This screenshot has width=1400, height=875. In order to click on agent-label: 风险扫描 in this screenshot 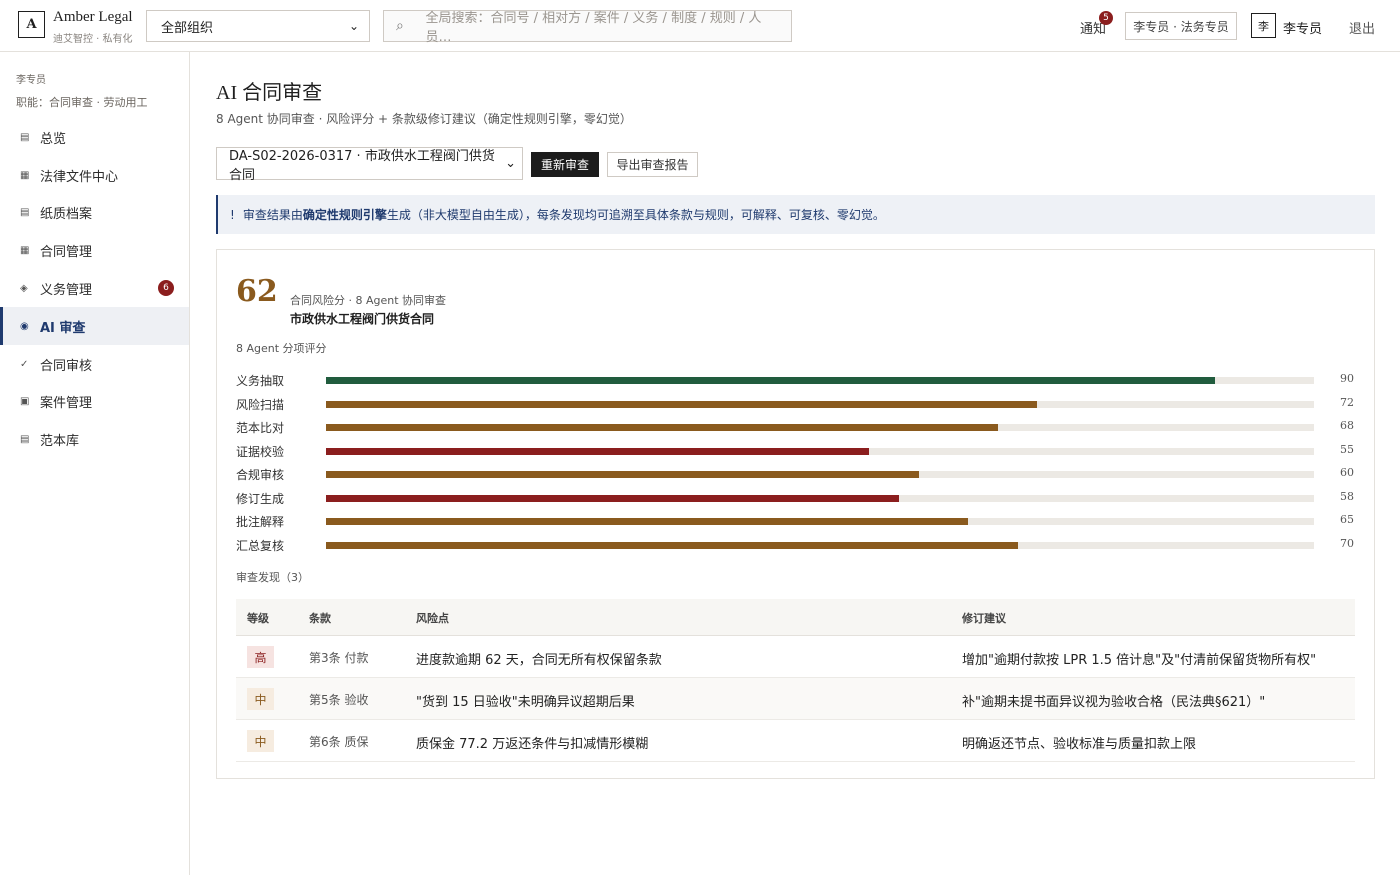, I will do `click(260, 404)`.